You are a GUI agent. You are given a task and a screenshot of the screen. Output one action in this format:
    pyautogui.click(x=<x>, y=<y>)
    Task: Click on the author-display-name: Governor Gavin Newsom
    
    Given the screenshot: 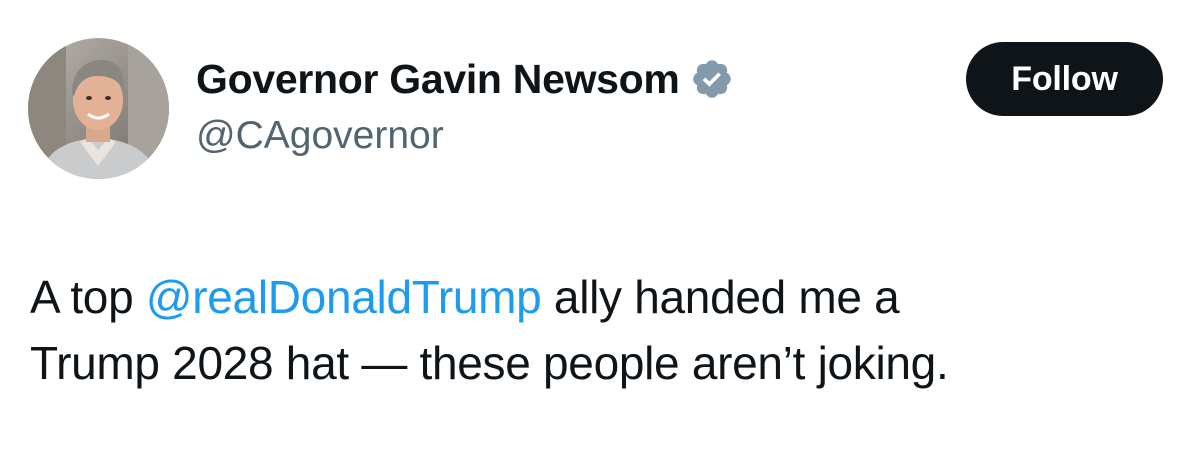 What is the action you would take?
    pyautogui.click(x=438, y=79)
    